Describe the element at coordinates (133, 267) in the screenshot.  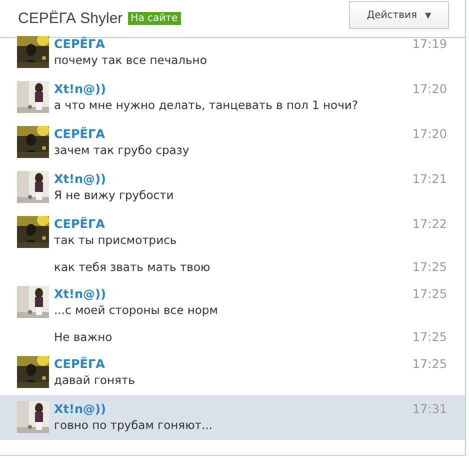
I see `message-text: как тебя звать мать твою` at that location.